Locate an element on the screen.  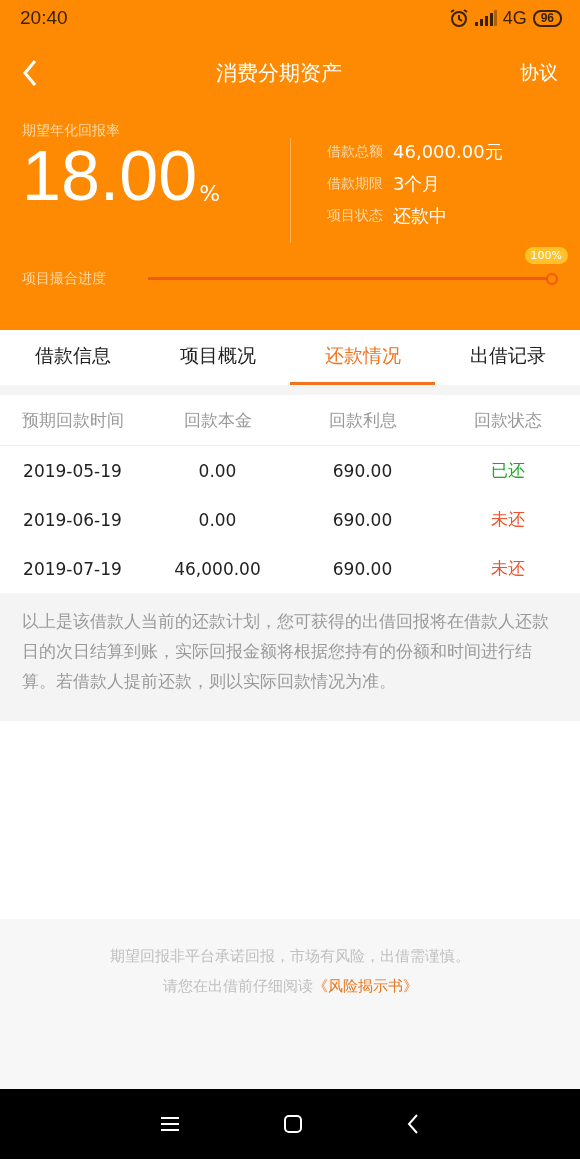
table-cell-text: 2019-06-19 is located at coordinates (72, 519).